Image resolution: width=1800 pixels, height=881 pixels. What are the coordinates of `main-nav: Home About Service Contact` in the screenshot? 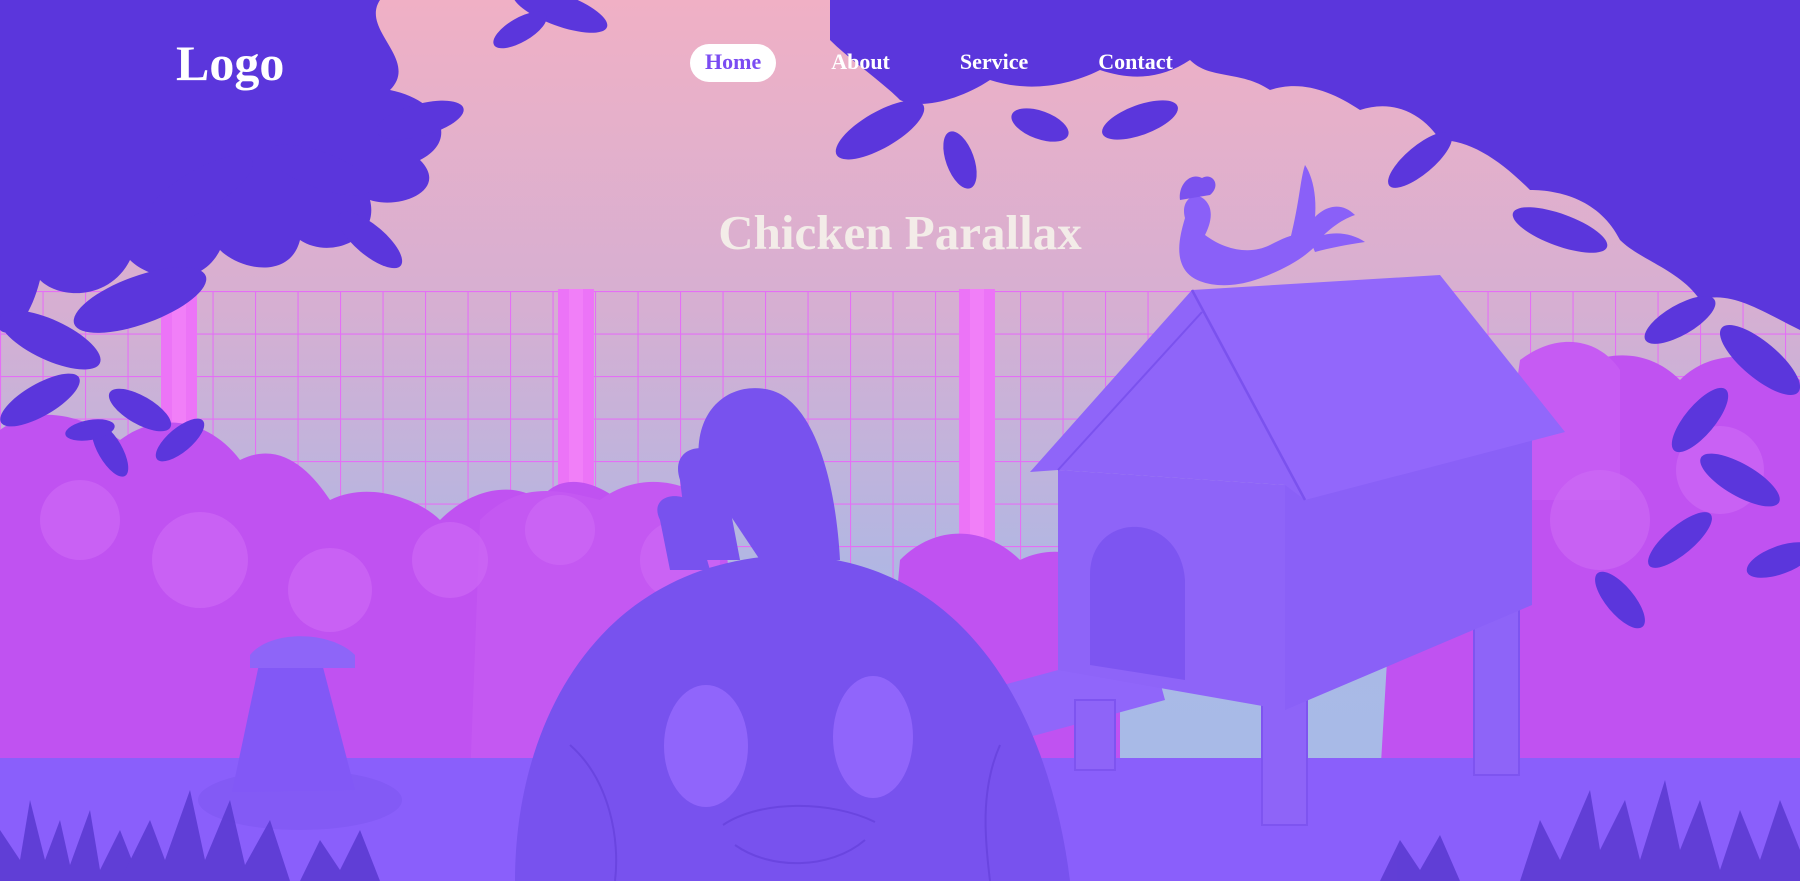 It's located at (959, 63).